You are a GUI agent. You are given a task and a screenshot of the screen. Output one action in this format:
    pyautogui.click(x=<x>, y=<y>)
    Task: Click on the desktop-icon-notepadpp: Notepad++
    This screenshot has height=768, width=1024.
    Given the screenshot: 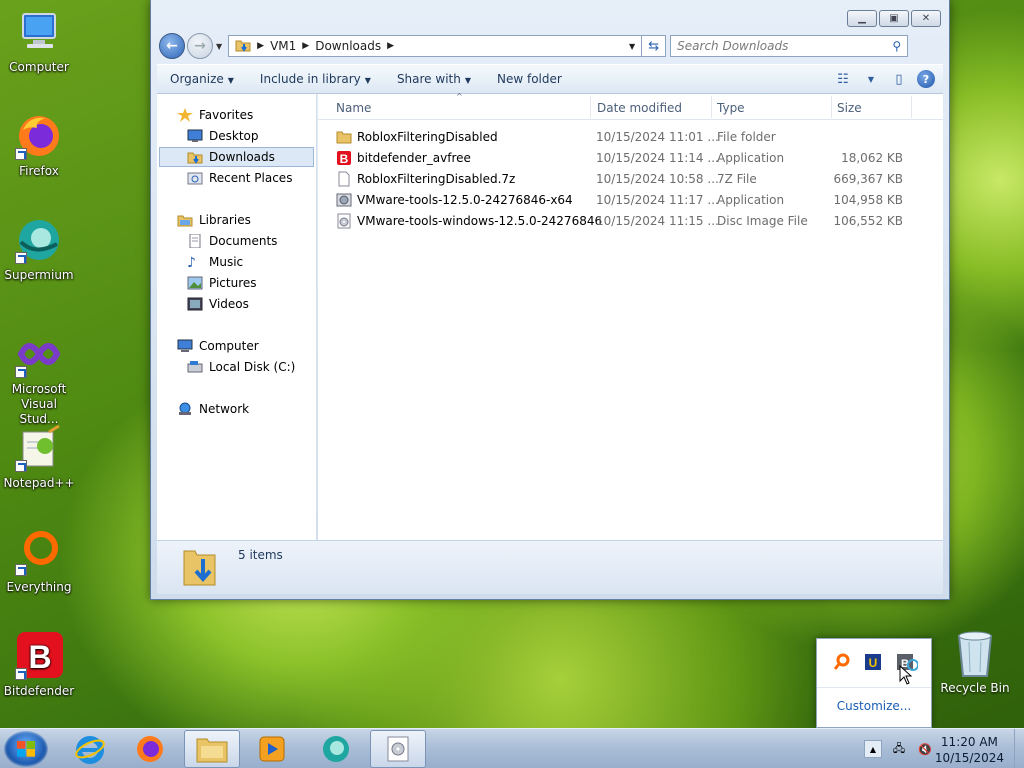 What is the action you would take?
    pyautogui.click(x=39, y=457)
    